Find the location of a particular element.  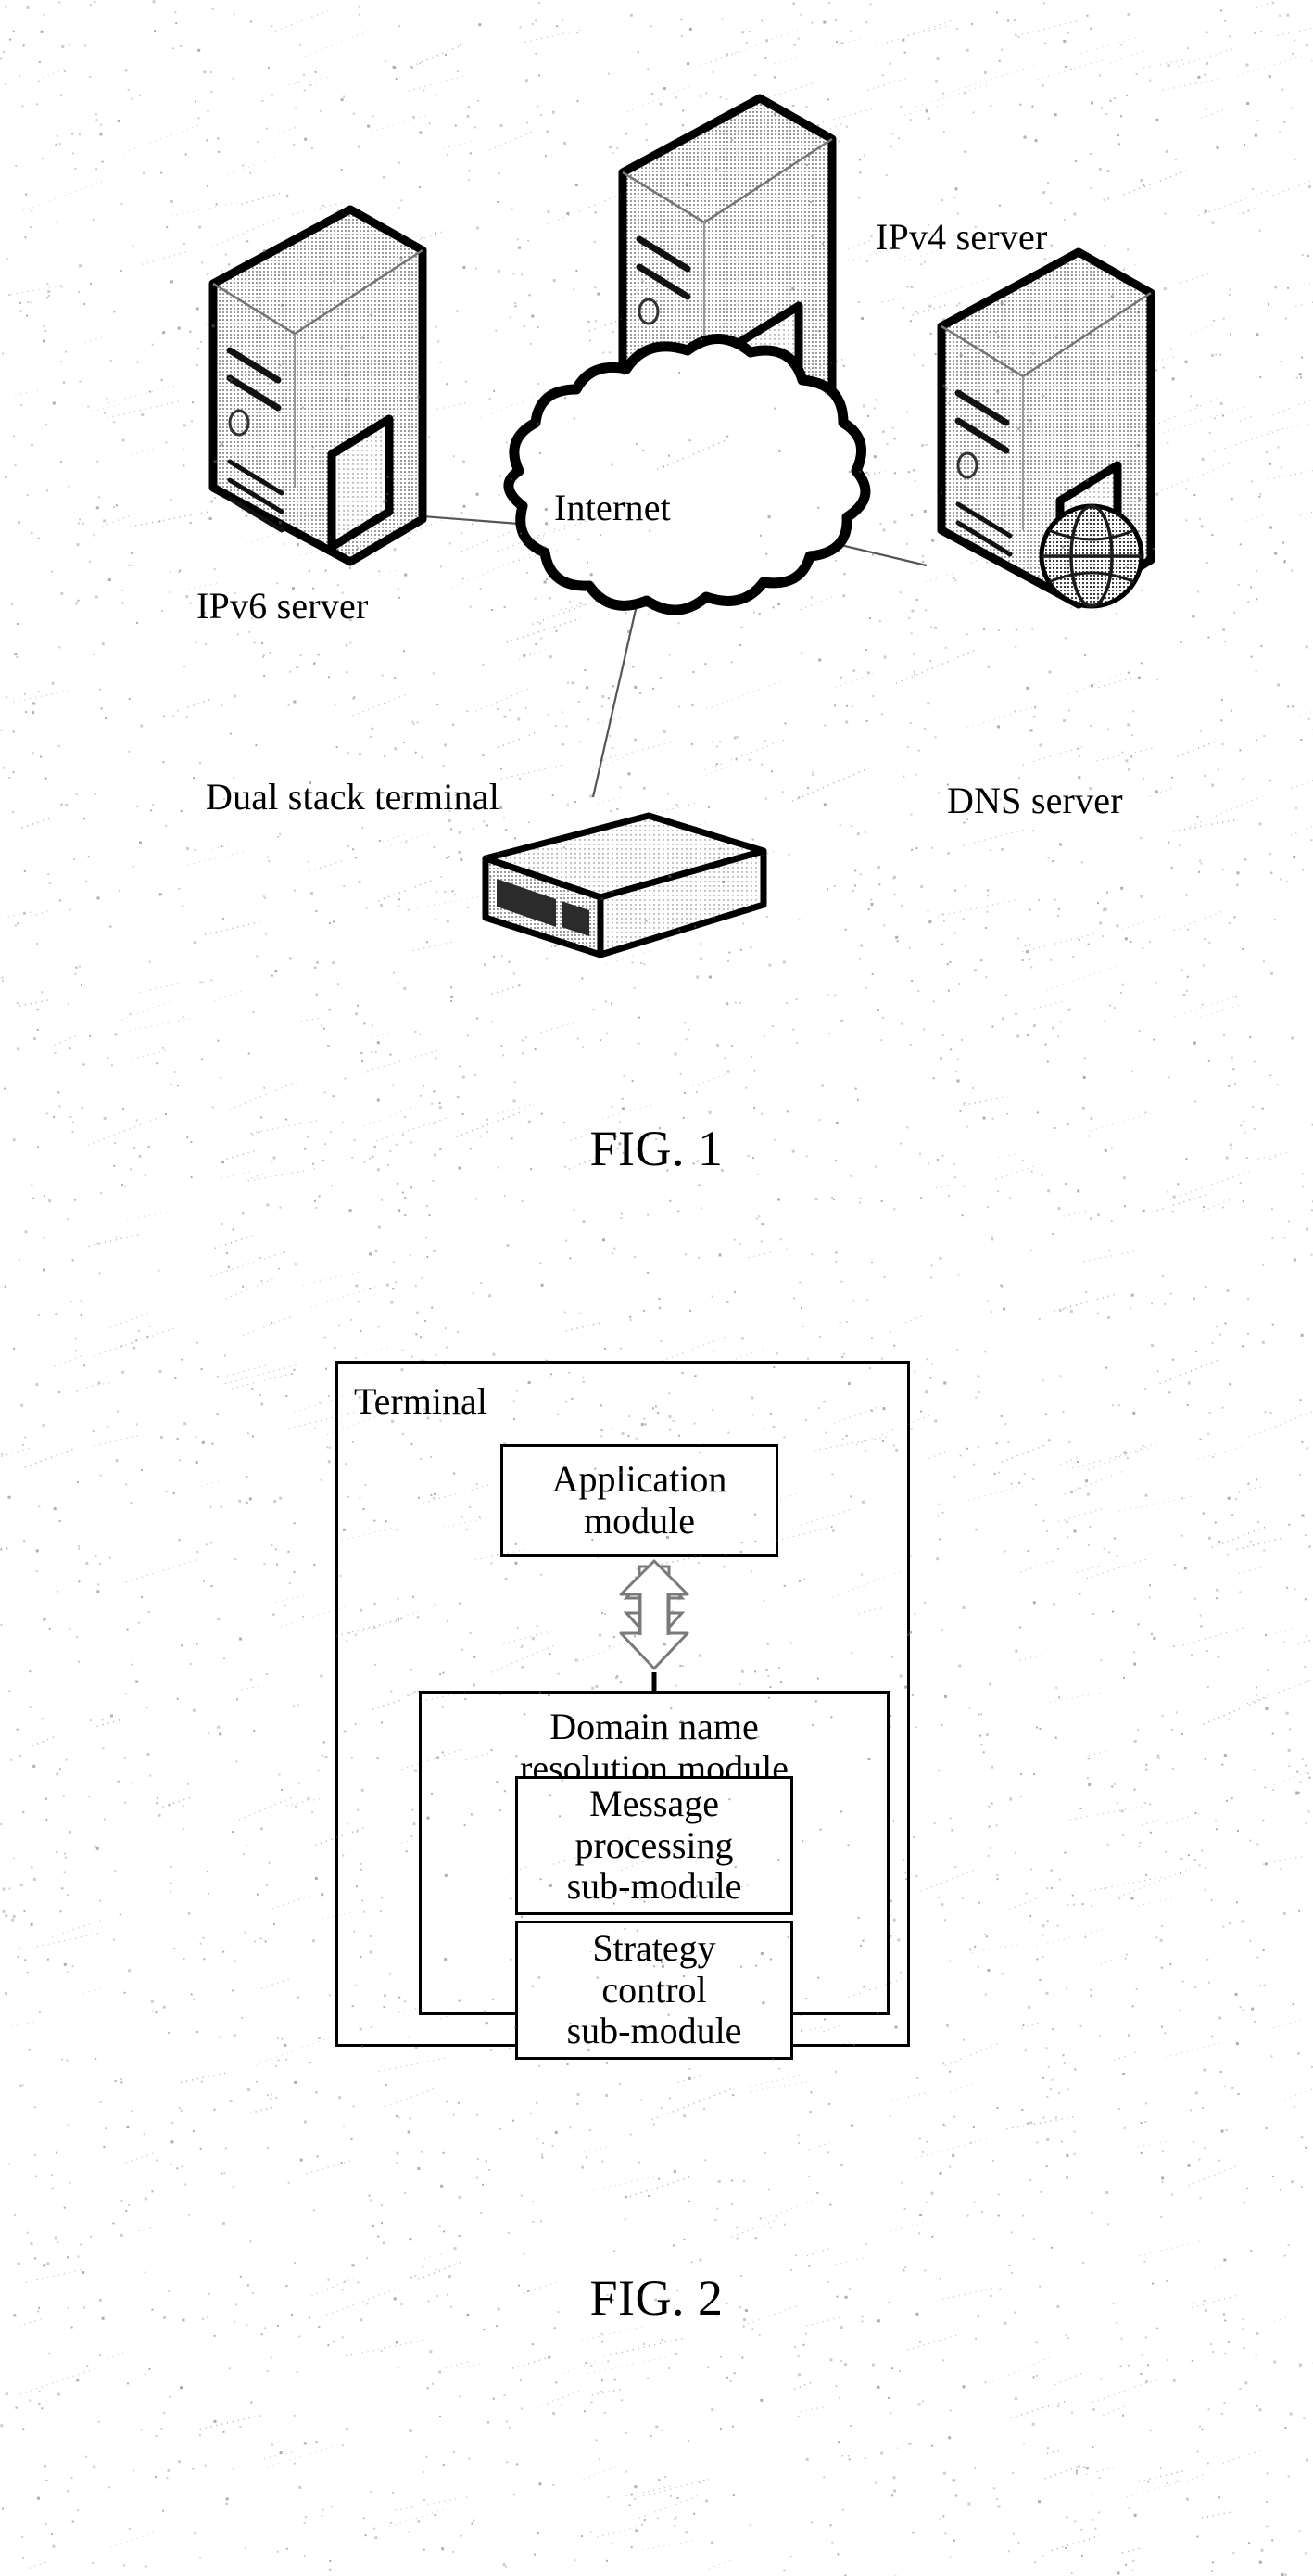

message-processing-sub-module-label: Message processing sub-module is located at coordinates (654, 1845).